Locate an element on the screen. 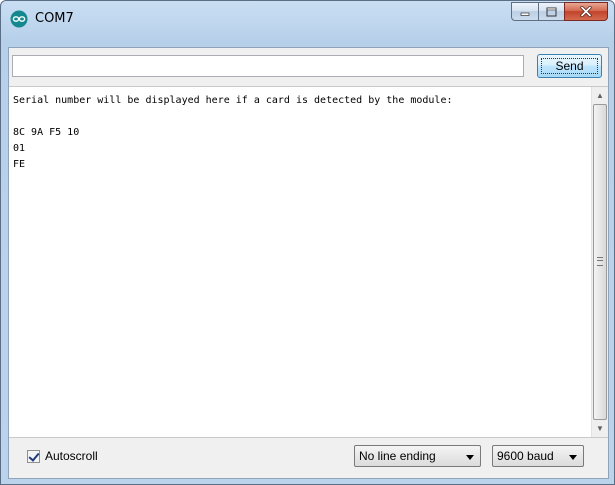 The width and height of the screenshot is (615, 485). scrollbar-thumb is located at coordinates (600, 262).